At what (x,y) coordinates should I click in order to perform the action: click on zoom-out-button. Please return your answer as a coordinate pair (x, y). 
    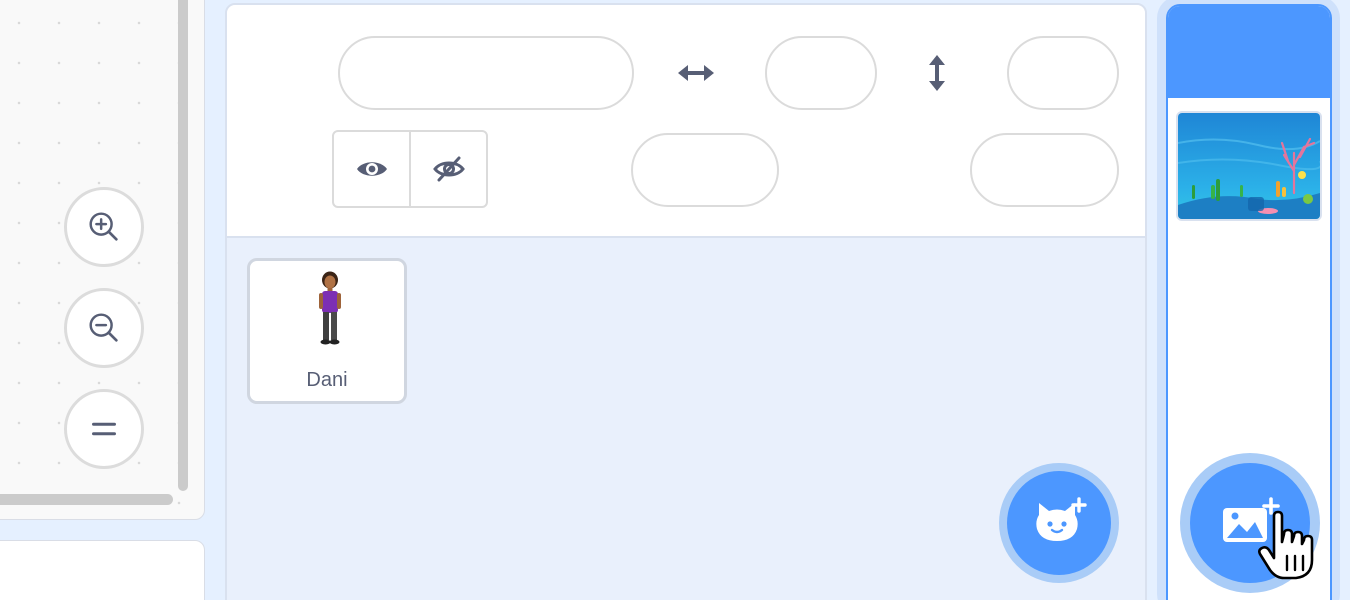
    Looking at the image, I should click on (104, 328).